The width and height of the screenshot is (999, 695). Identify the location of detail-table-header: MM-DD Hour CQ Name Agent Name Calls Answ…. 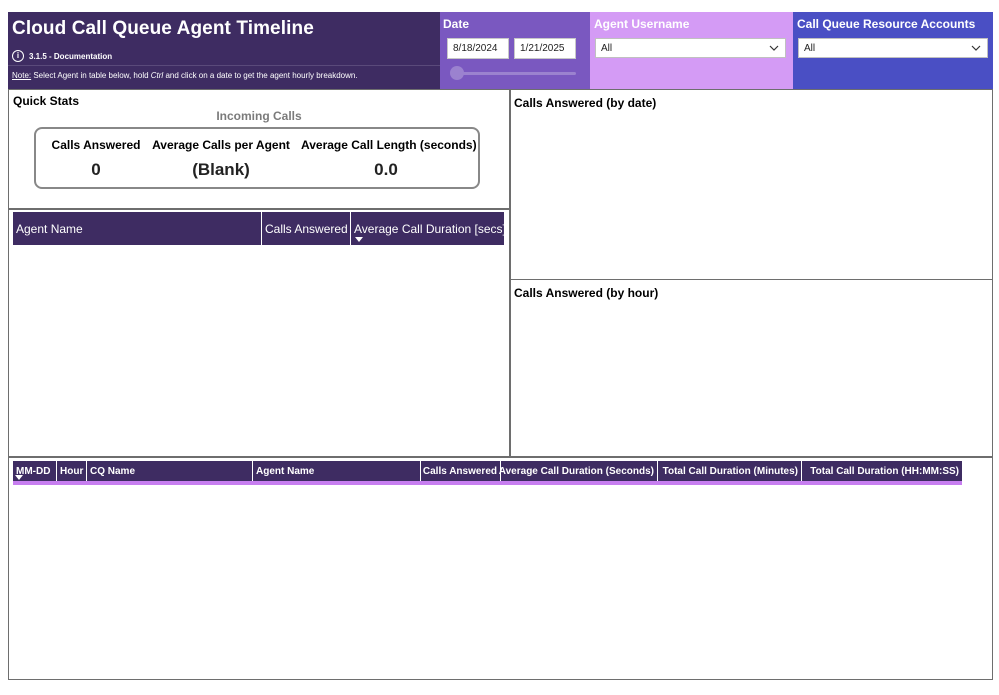
(487, 473).